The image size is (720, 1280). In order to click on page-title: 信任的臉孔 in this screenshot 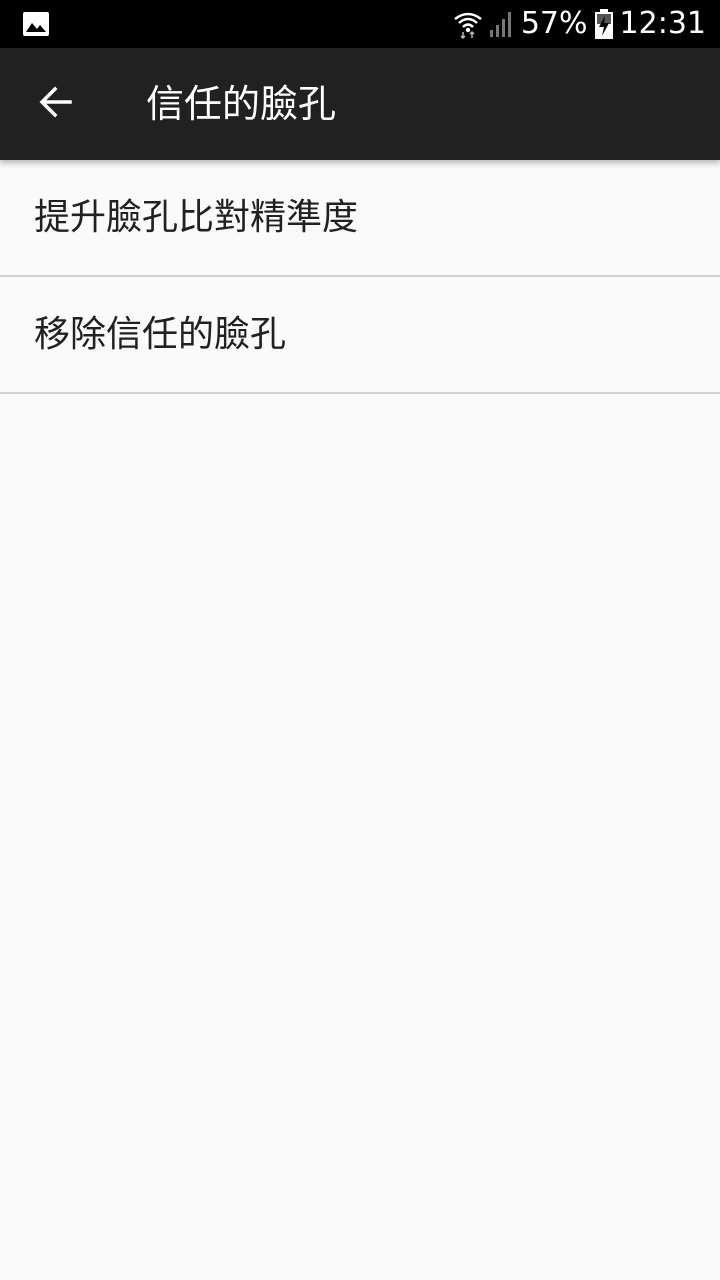, I will do `click(241, 104)`.